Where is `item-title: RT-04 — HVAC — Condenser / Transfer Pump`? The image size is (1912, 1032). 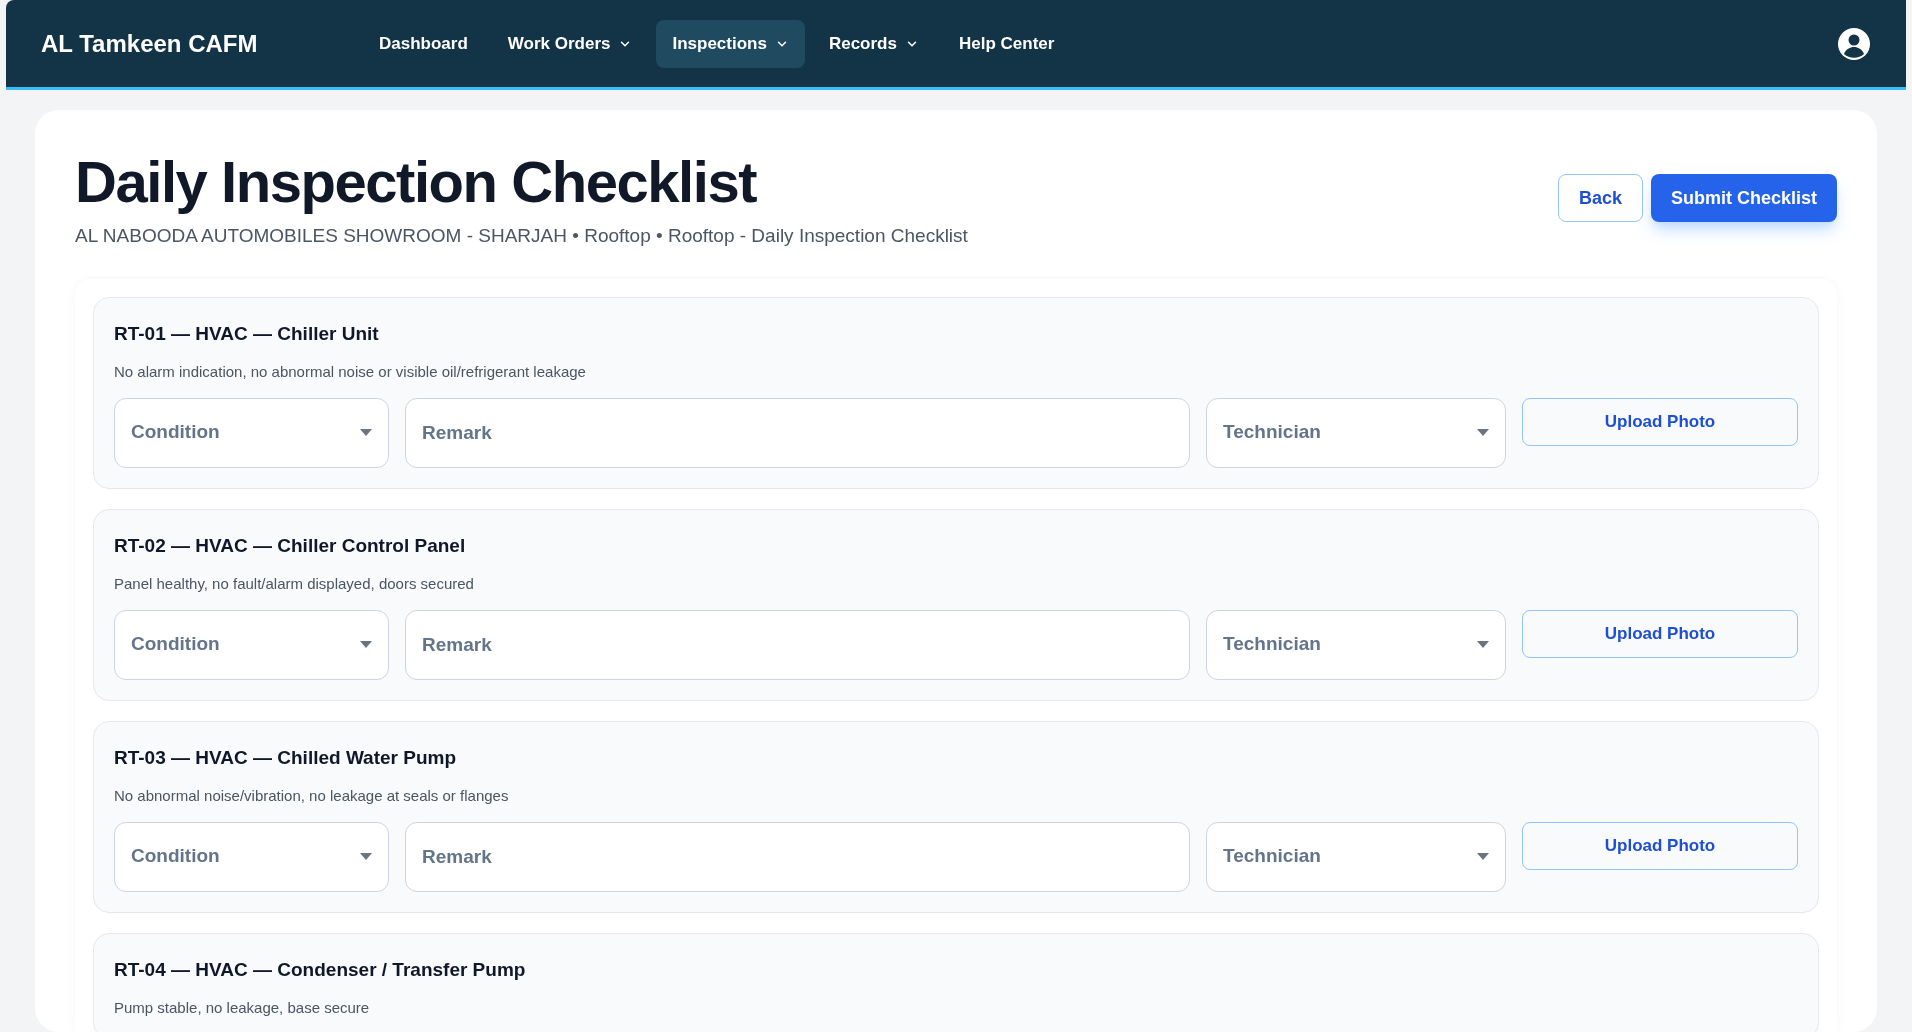
item-title: RT-04 — HVAC — Condenser / Transfer Pump is located at coordinates (320, 969).